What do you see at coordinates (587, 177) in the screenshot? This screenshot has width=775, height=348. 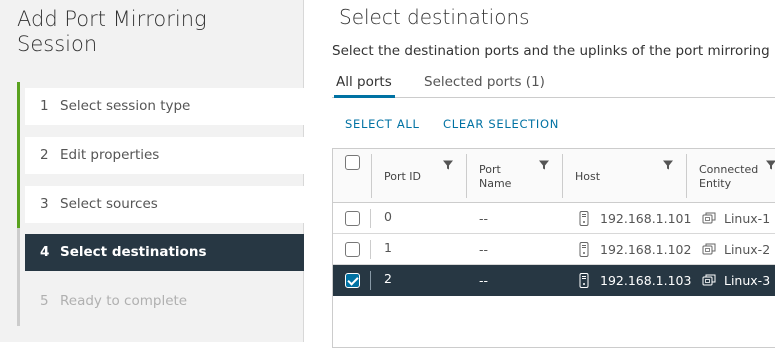 I see `column-header-host: Host` at bounding box center [587, 177].